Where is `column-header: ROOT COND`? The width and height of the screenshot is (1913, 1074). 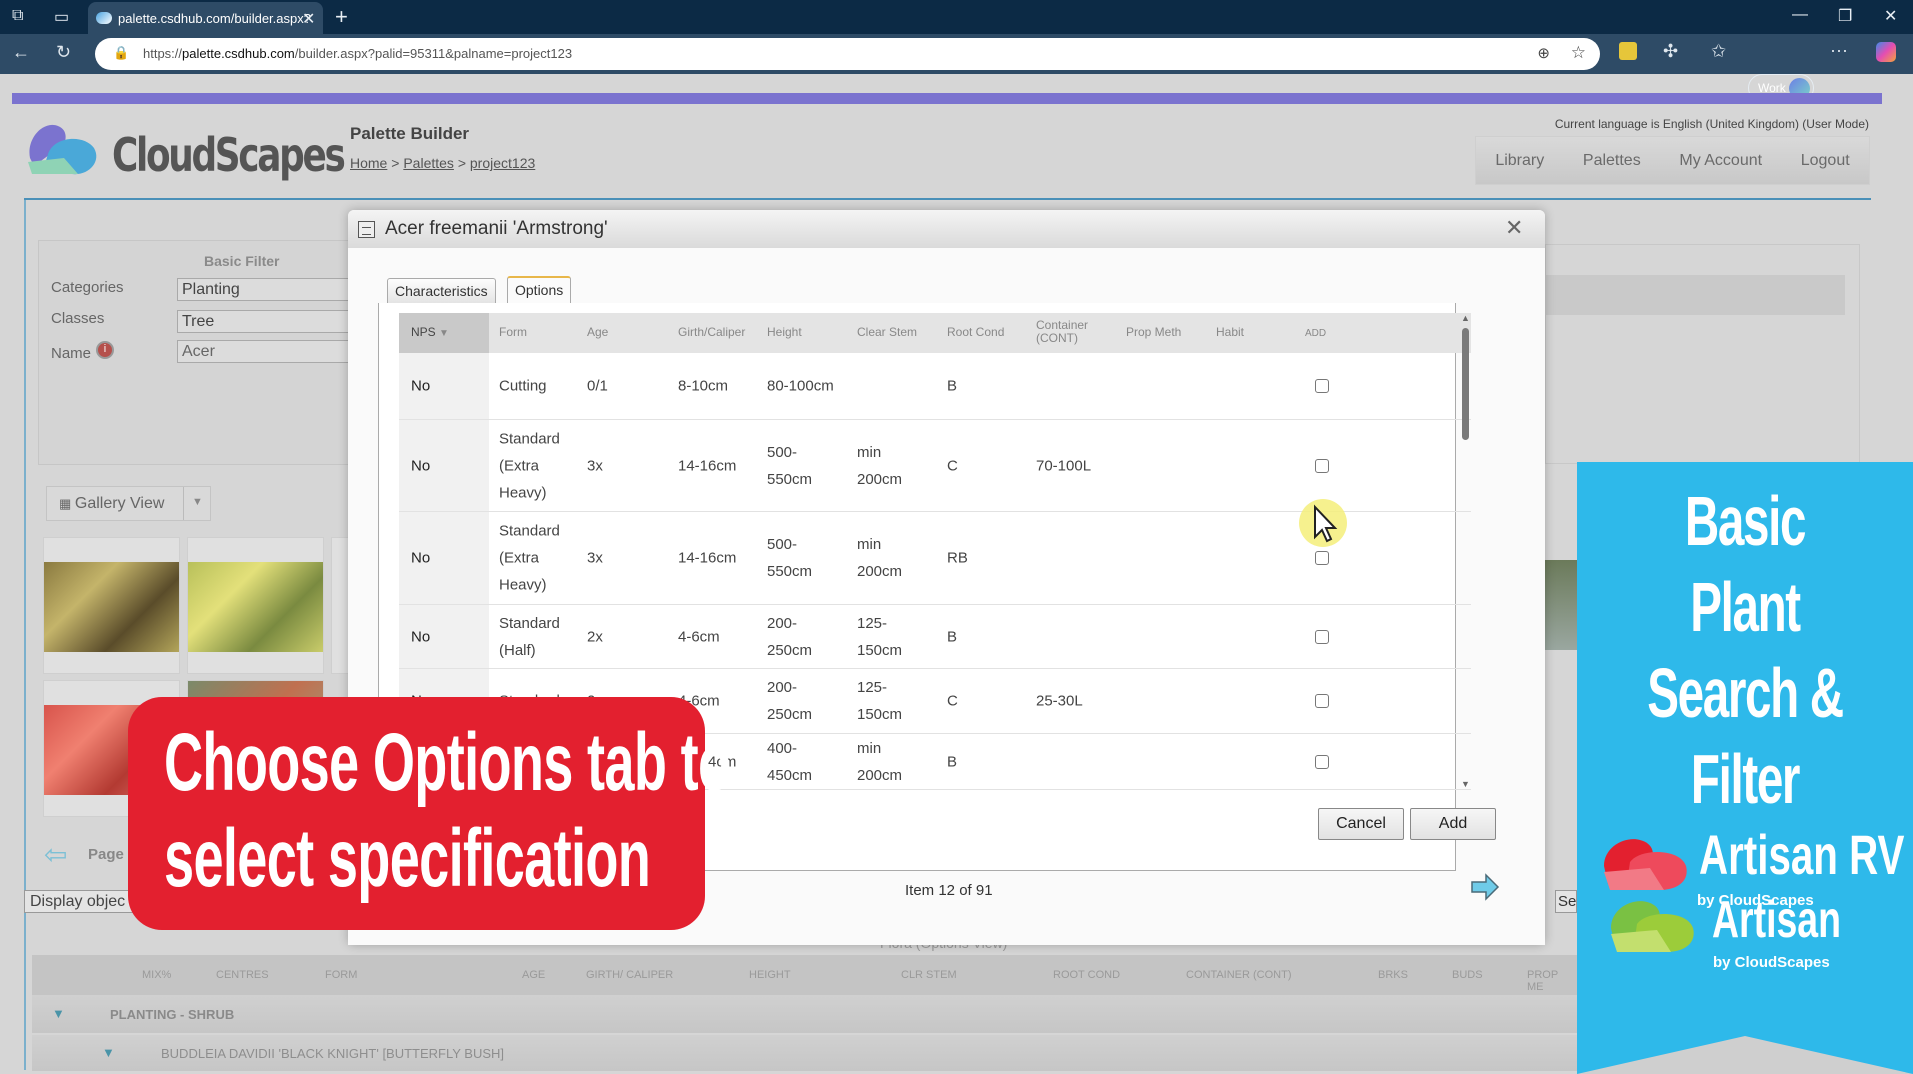 column-header: ROOT COND is located at coordinates (1086, 975).